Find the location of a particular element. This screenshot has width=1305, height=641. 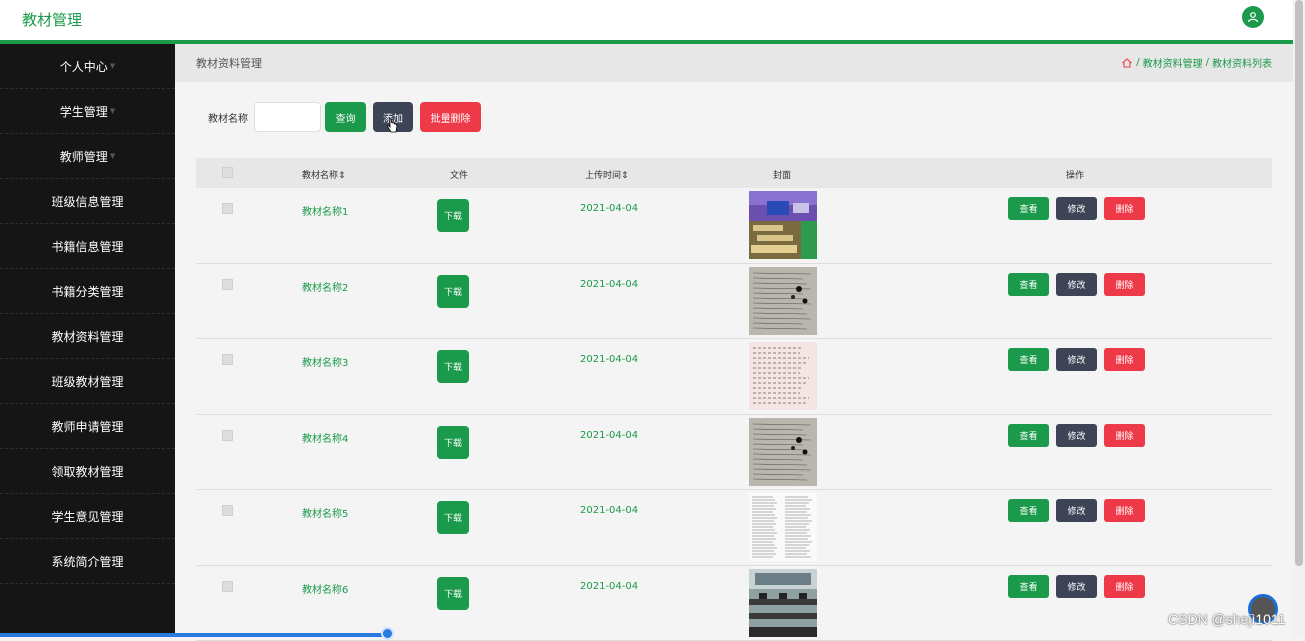

sidebar-item: 班级信息管理 is located at coordinates (87, 201).